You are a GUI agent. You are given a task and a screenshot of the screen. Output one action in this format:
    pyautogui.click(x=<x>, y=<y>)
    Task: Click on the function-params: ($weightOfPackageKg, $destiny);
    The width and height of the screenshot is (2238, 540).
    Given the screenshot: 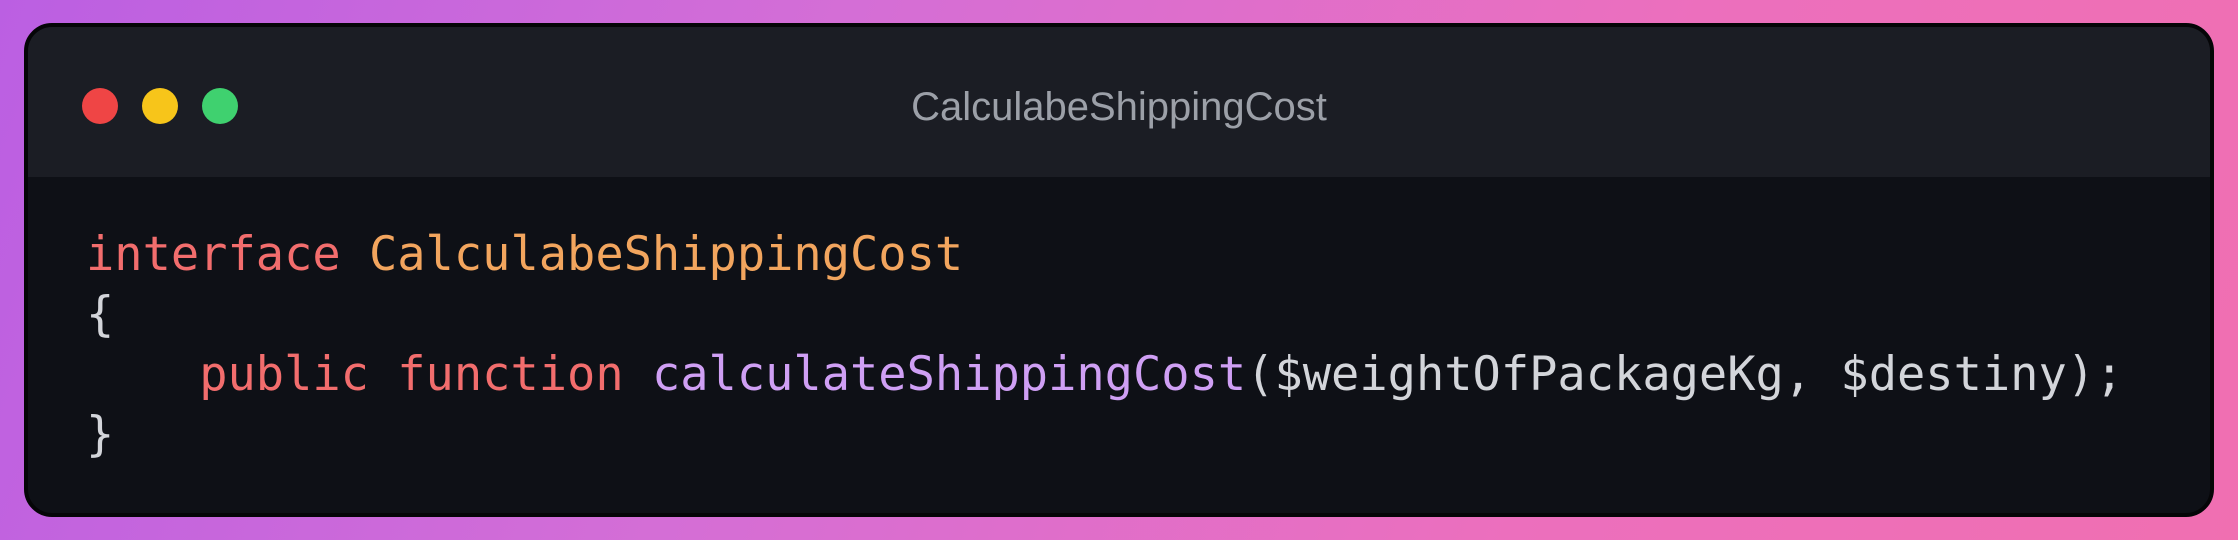 What is the action you would take?
    pyautogui.click(x=1685, y=374)
    